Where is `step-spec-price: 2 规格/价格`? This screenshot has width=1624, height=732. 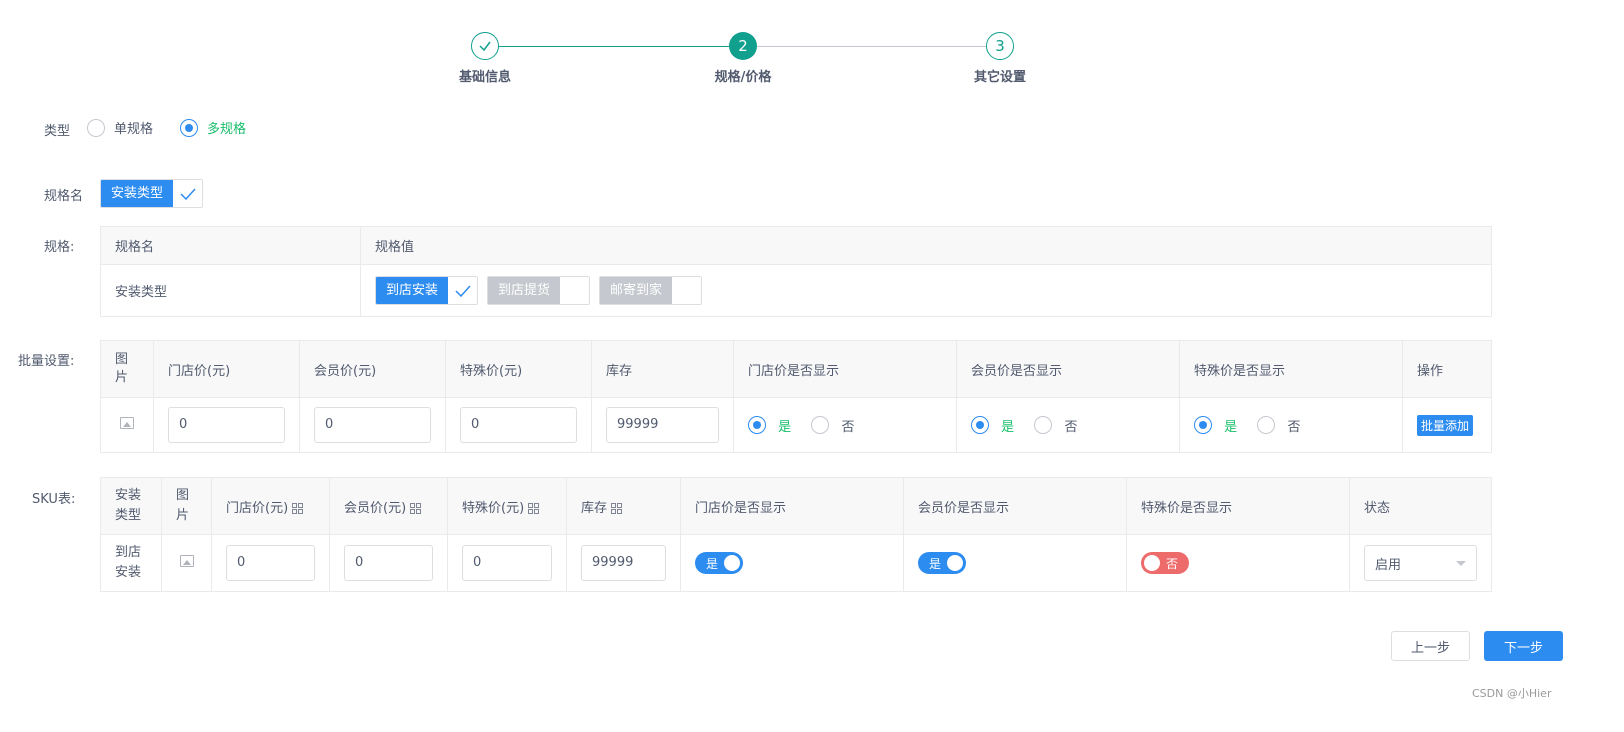
step-spec-price: 2 规格/价格 is located at coordinates (743, 58).